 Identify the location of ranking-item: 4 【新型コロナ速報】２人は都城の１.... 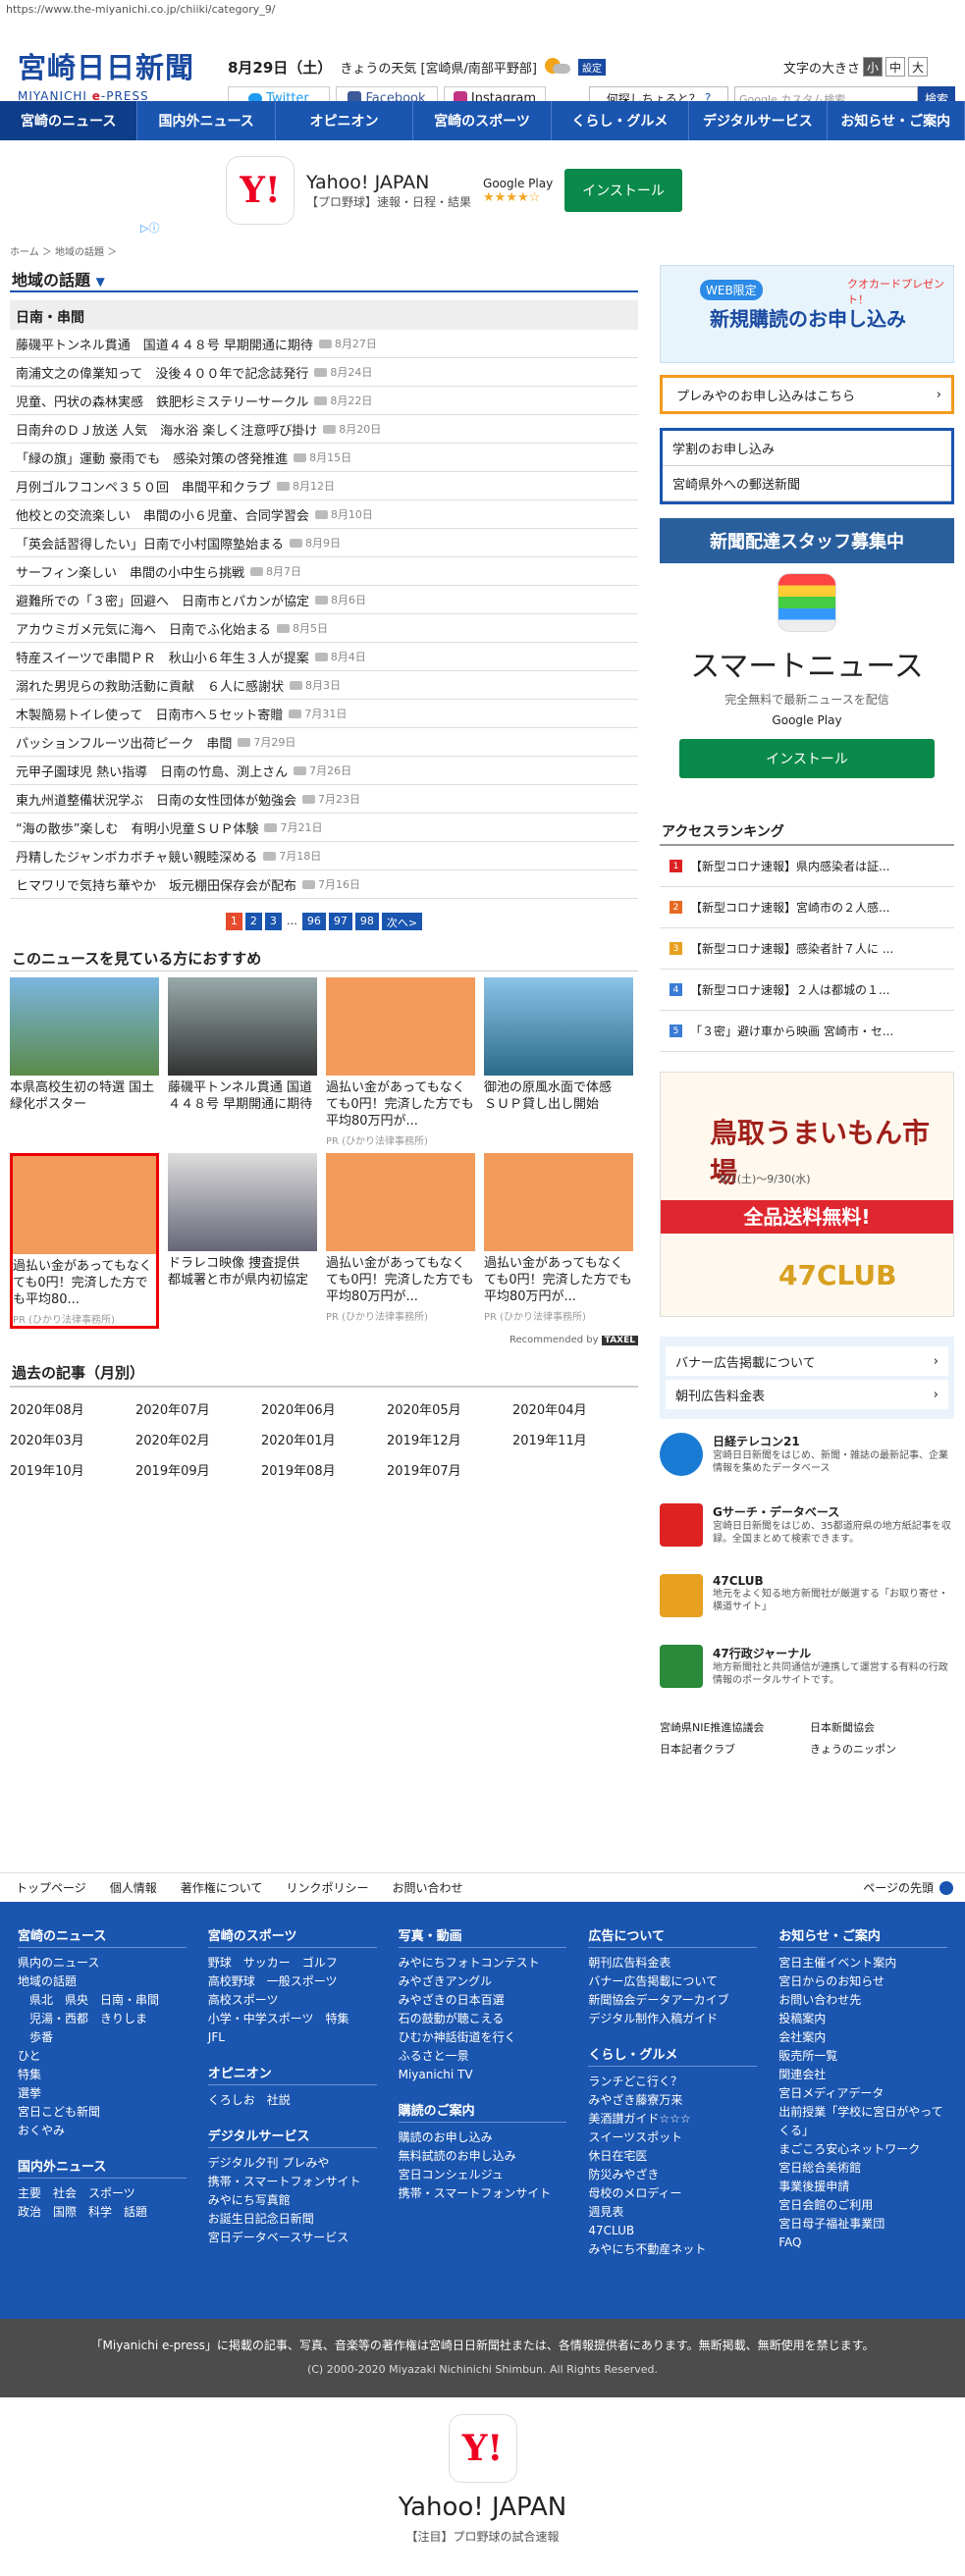
(807, 990).